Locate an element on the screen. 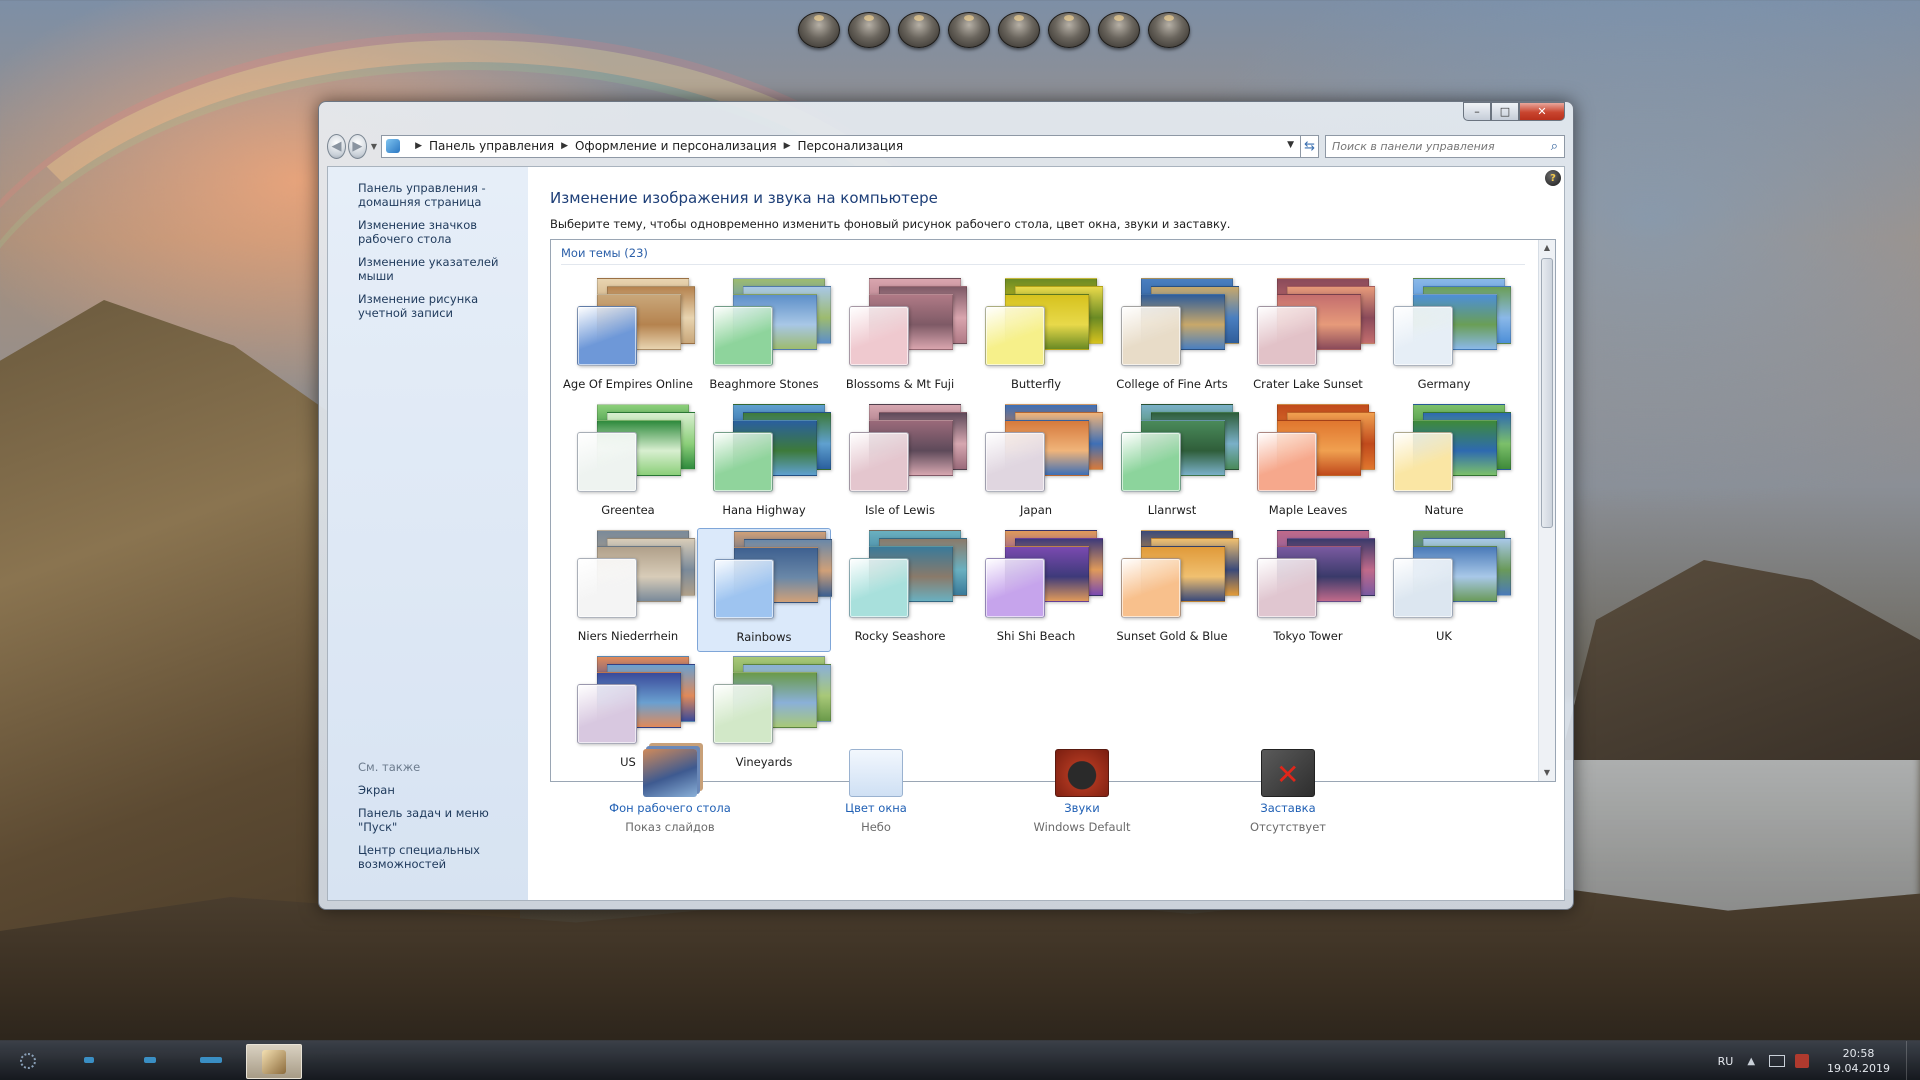  theme-name: Hana Highway is located at coordinates (764, 510).